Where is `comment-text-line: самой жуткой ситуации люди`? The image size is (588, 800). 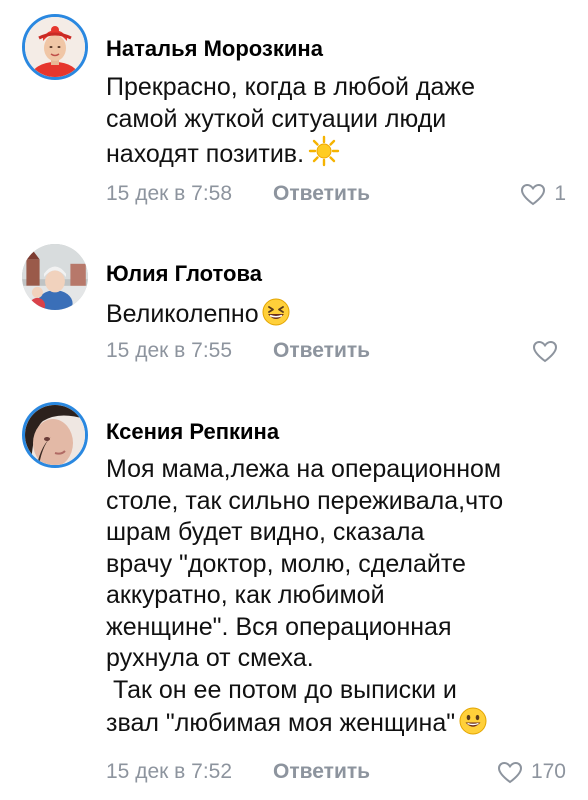 comment-text-line: самой жуткой ситуации люди is located at coordinates (276, 118).